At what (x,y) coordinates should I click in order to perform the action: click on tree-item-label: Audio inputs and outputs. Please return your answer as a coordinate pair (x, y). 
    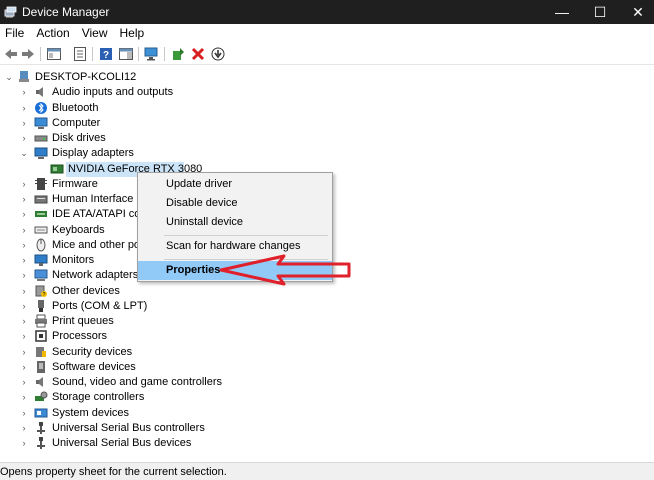
    Looking at the image, I should click on (113, 92).